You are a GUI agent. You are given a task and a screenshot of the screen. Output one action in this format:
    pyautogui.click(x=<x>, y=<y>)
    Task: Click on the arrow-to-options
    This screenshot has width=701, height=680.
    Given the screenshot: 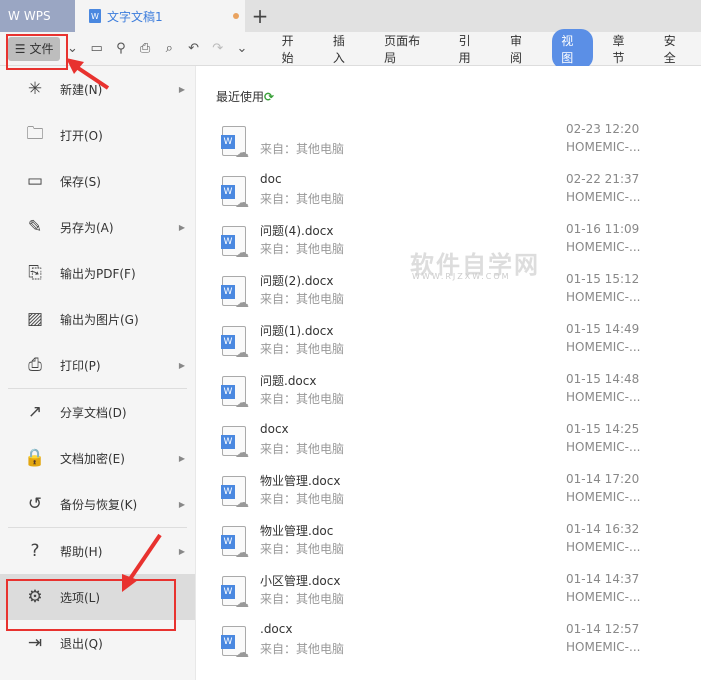 What is the action you would take?
    pyautogui.click(x=144, y=558)
    